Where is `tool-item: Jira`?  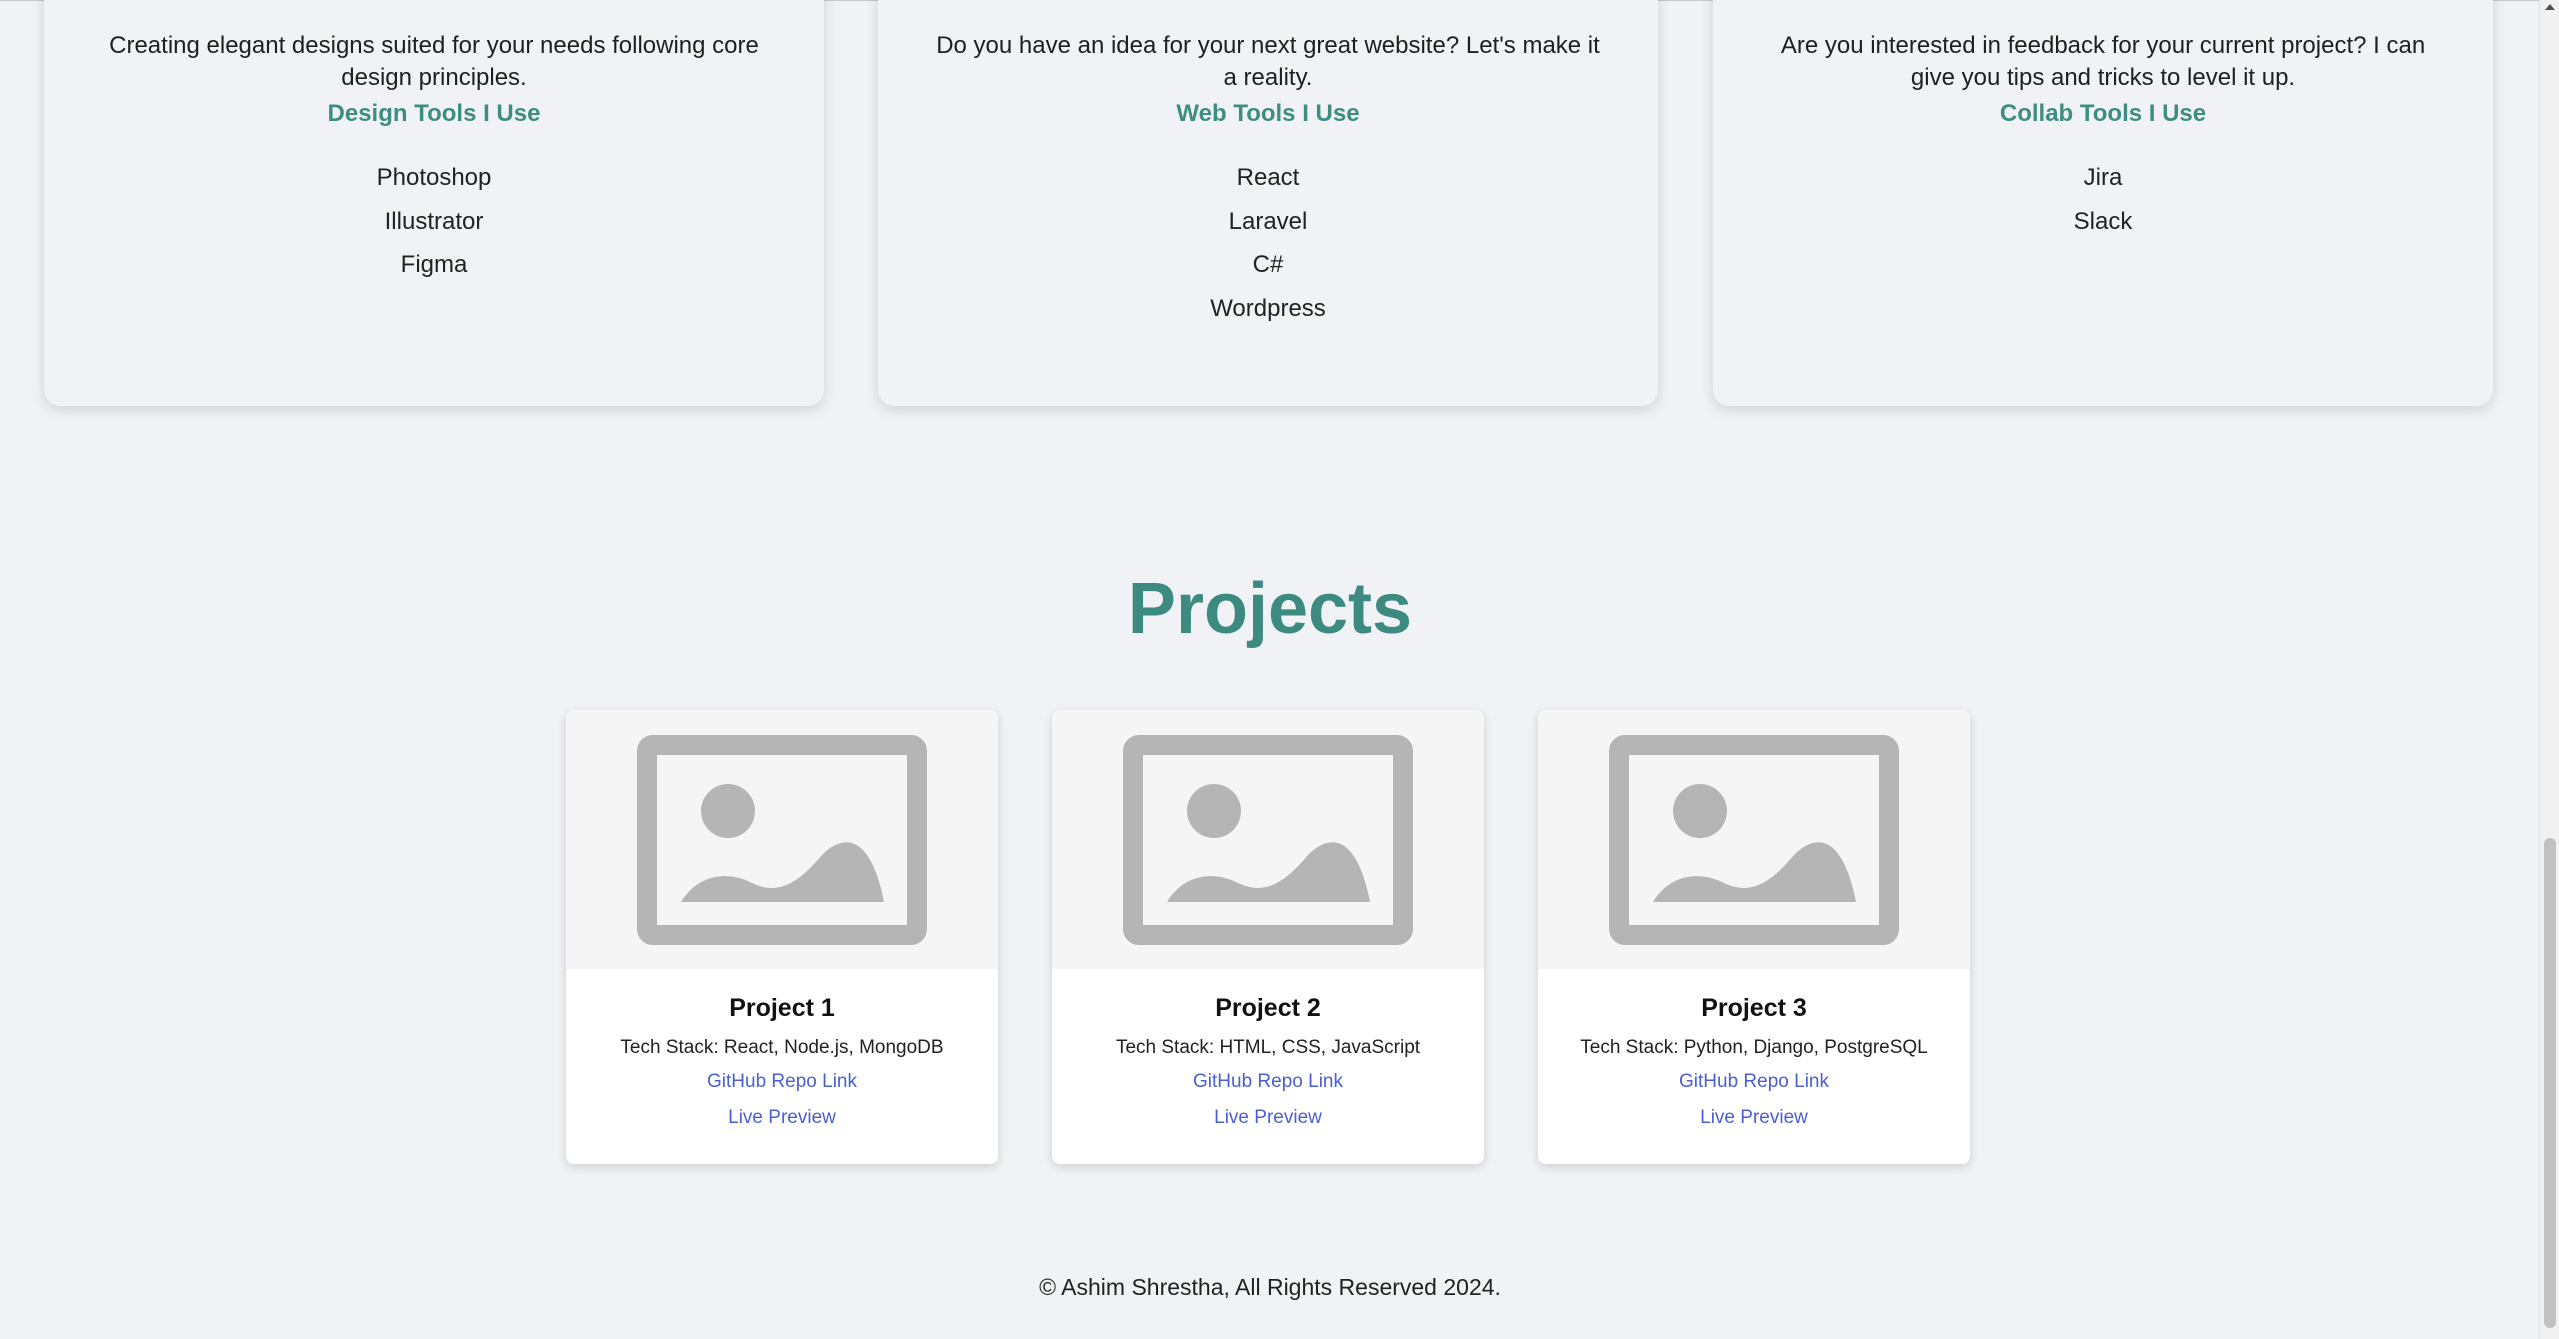 tool-item: Jira is located at coordinates (2103, 177).